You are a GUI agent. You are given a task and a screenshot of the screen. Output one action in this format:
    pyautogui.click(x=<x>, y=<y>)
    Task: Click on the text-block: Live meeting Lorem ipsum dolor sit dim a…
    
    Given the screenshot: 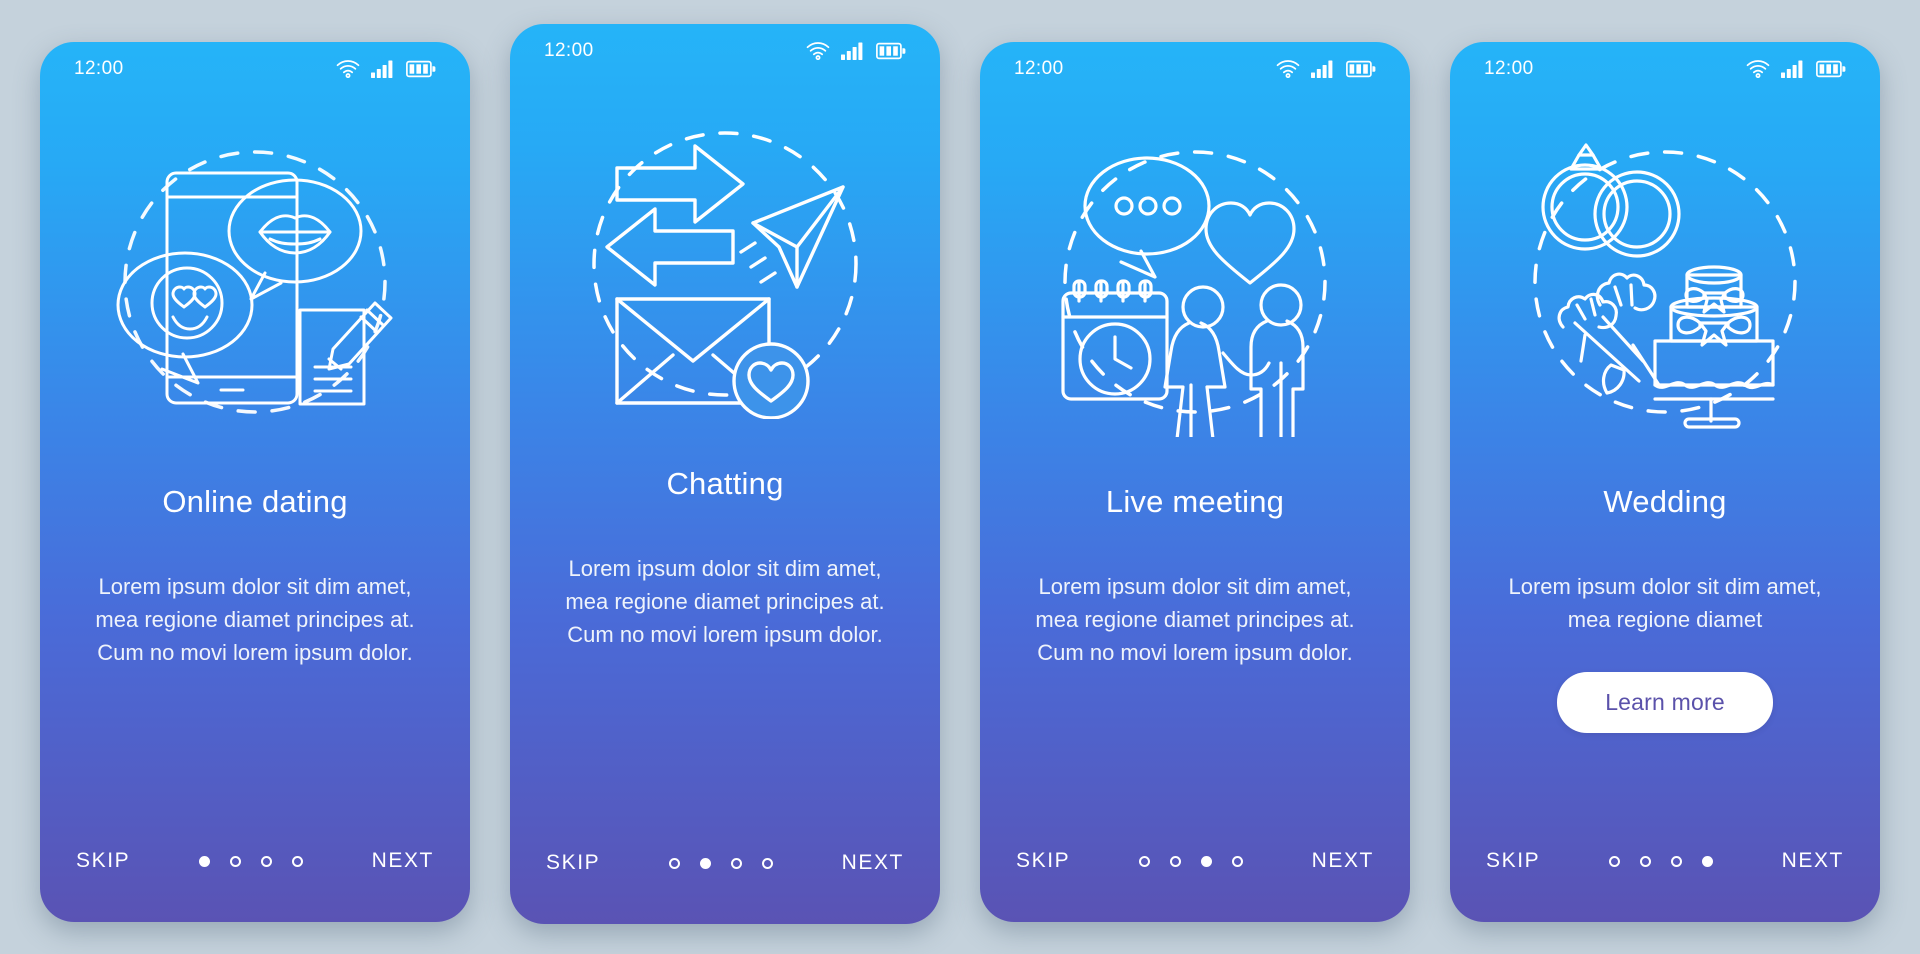 What is the action you would take?
    pyautogui.click(x=1195, y=639)
    